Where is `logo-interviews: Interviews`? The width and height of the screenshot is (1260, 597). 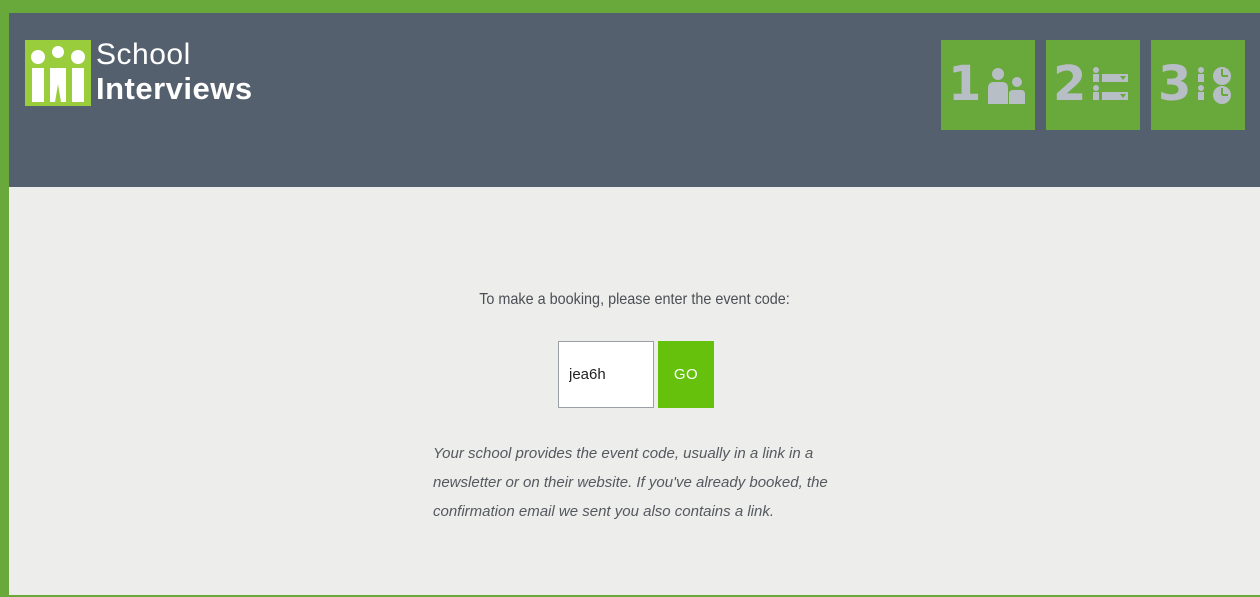 logo-interviews: Interviews is located at coordinates (174, 88).